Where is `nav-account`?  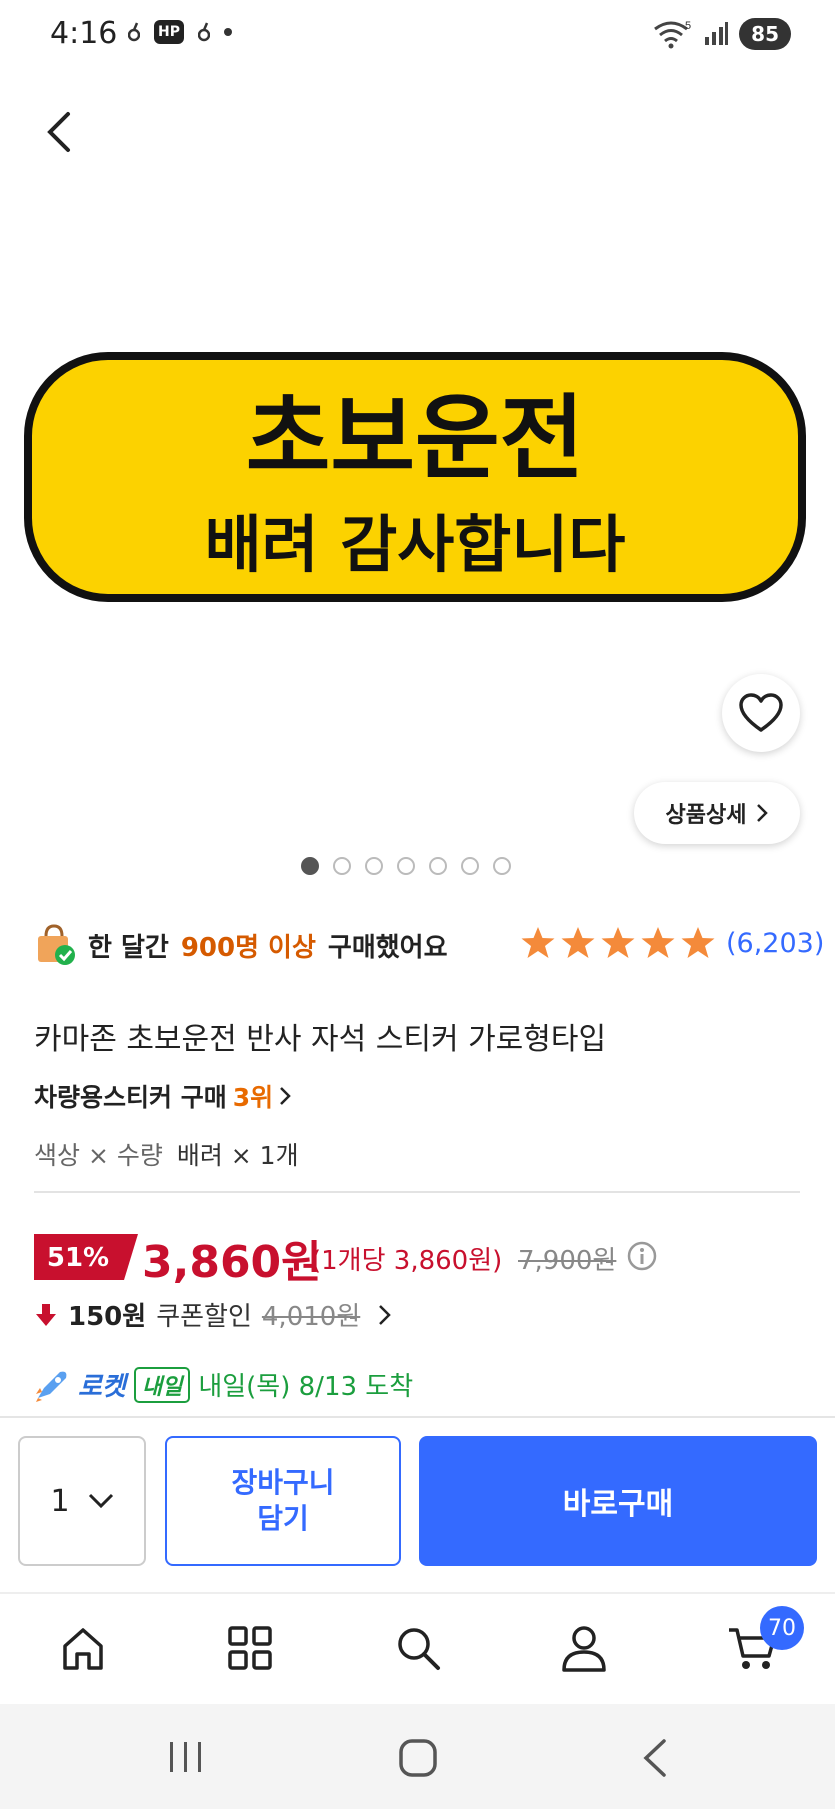
nav-account is located at coordinates (584, 1648).